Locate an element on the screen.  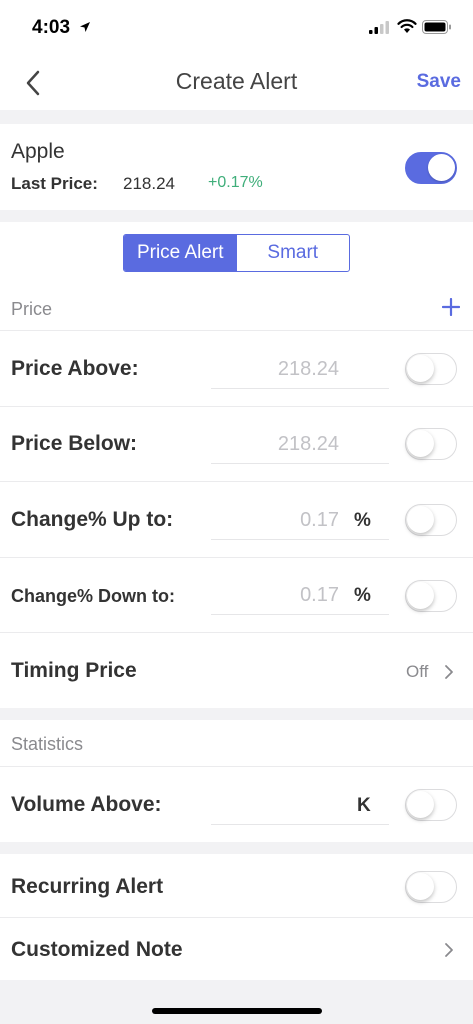
price-above-toggle is located at coordinates (431, 369).